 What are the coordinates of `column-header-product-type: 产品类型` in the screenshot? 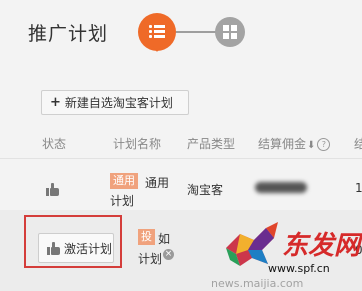 It's located at (211, 144).